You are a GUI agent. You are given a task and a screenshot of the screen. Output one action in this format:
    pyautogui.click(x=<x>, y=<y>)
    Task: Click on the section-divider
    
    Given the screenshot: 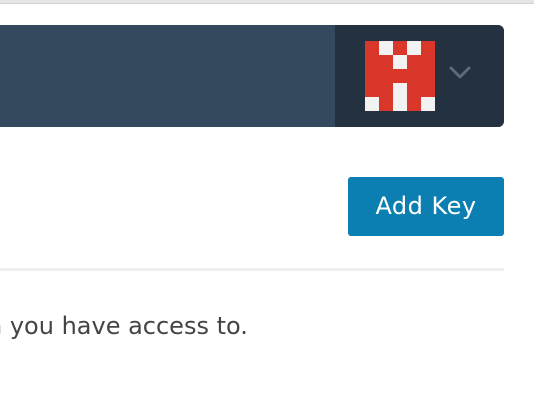 What is the action you would take?
    pyautogui.click(x=252, y=269)
    